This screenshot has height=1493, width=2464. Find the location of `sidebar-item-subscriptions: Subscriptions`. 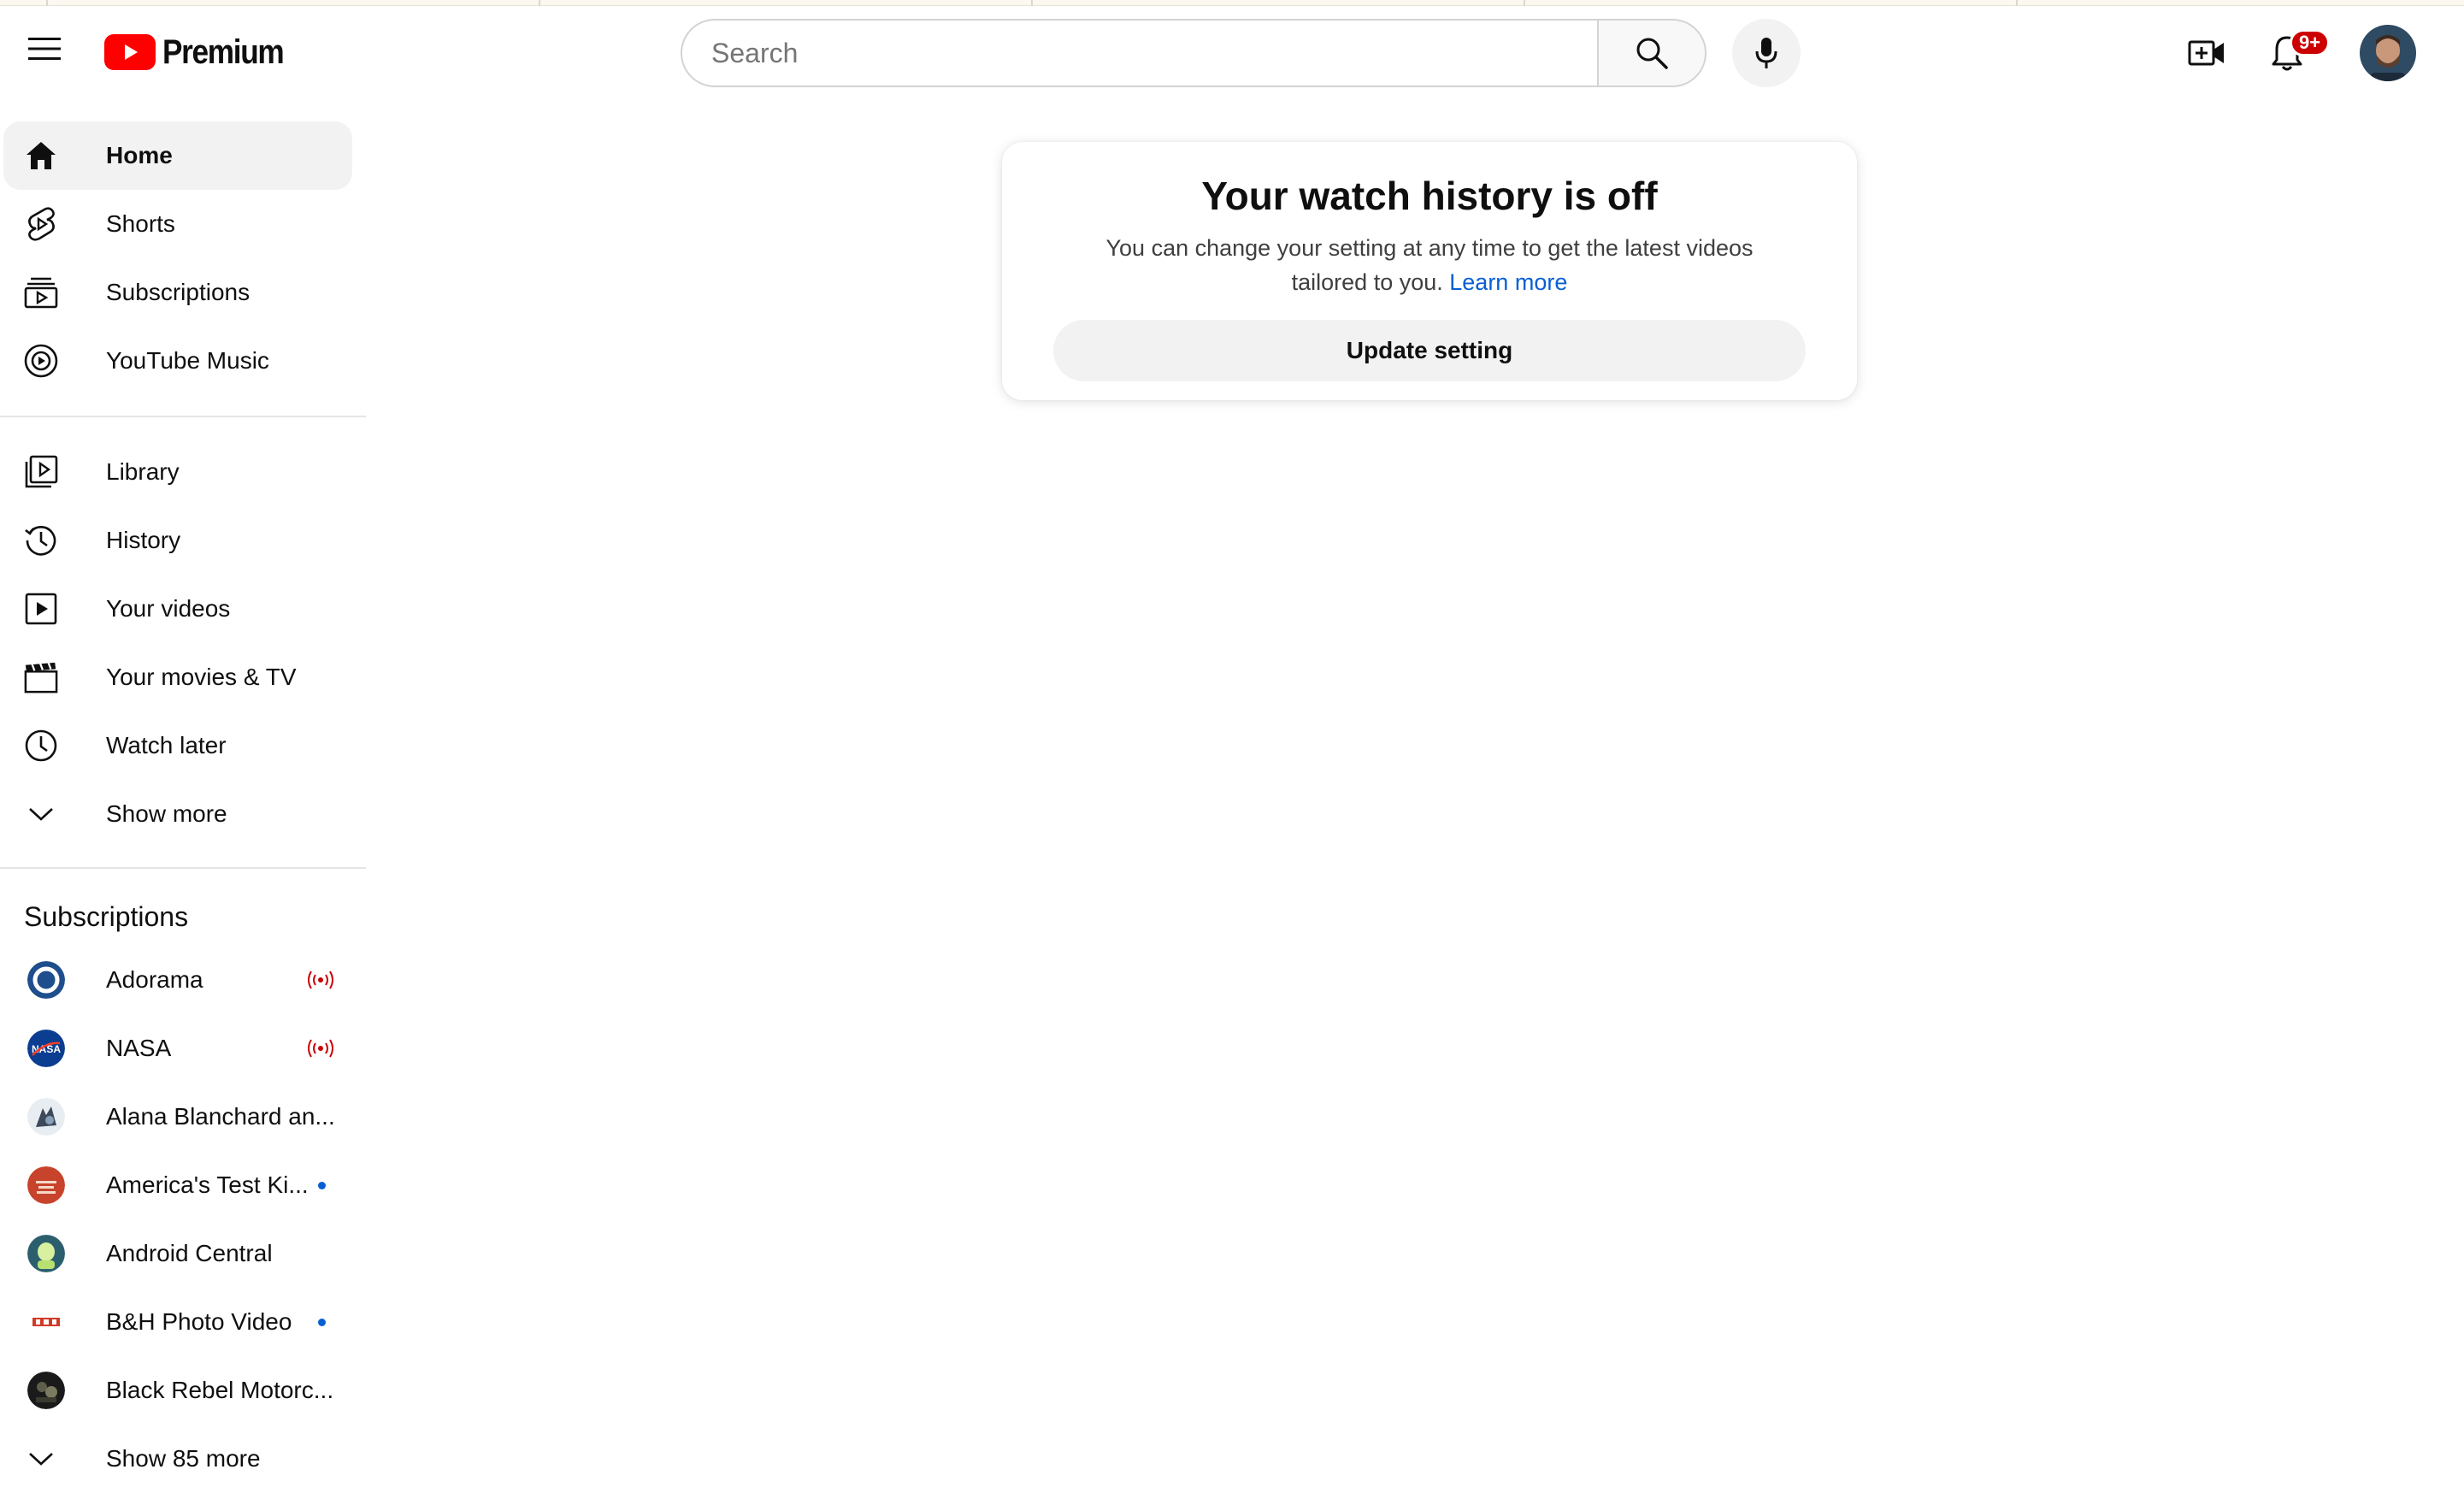

sidebar-item-subscriptions: Subscriptions is located at coordinates (178, 292).